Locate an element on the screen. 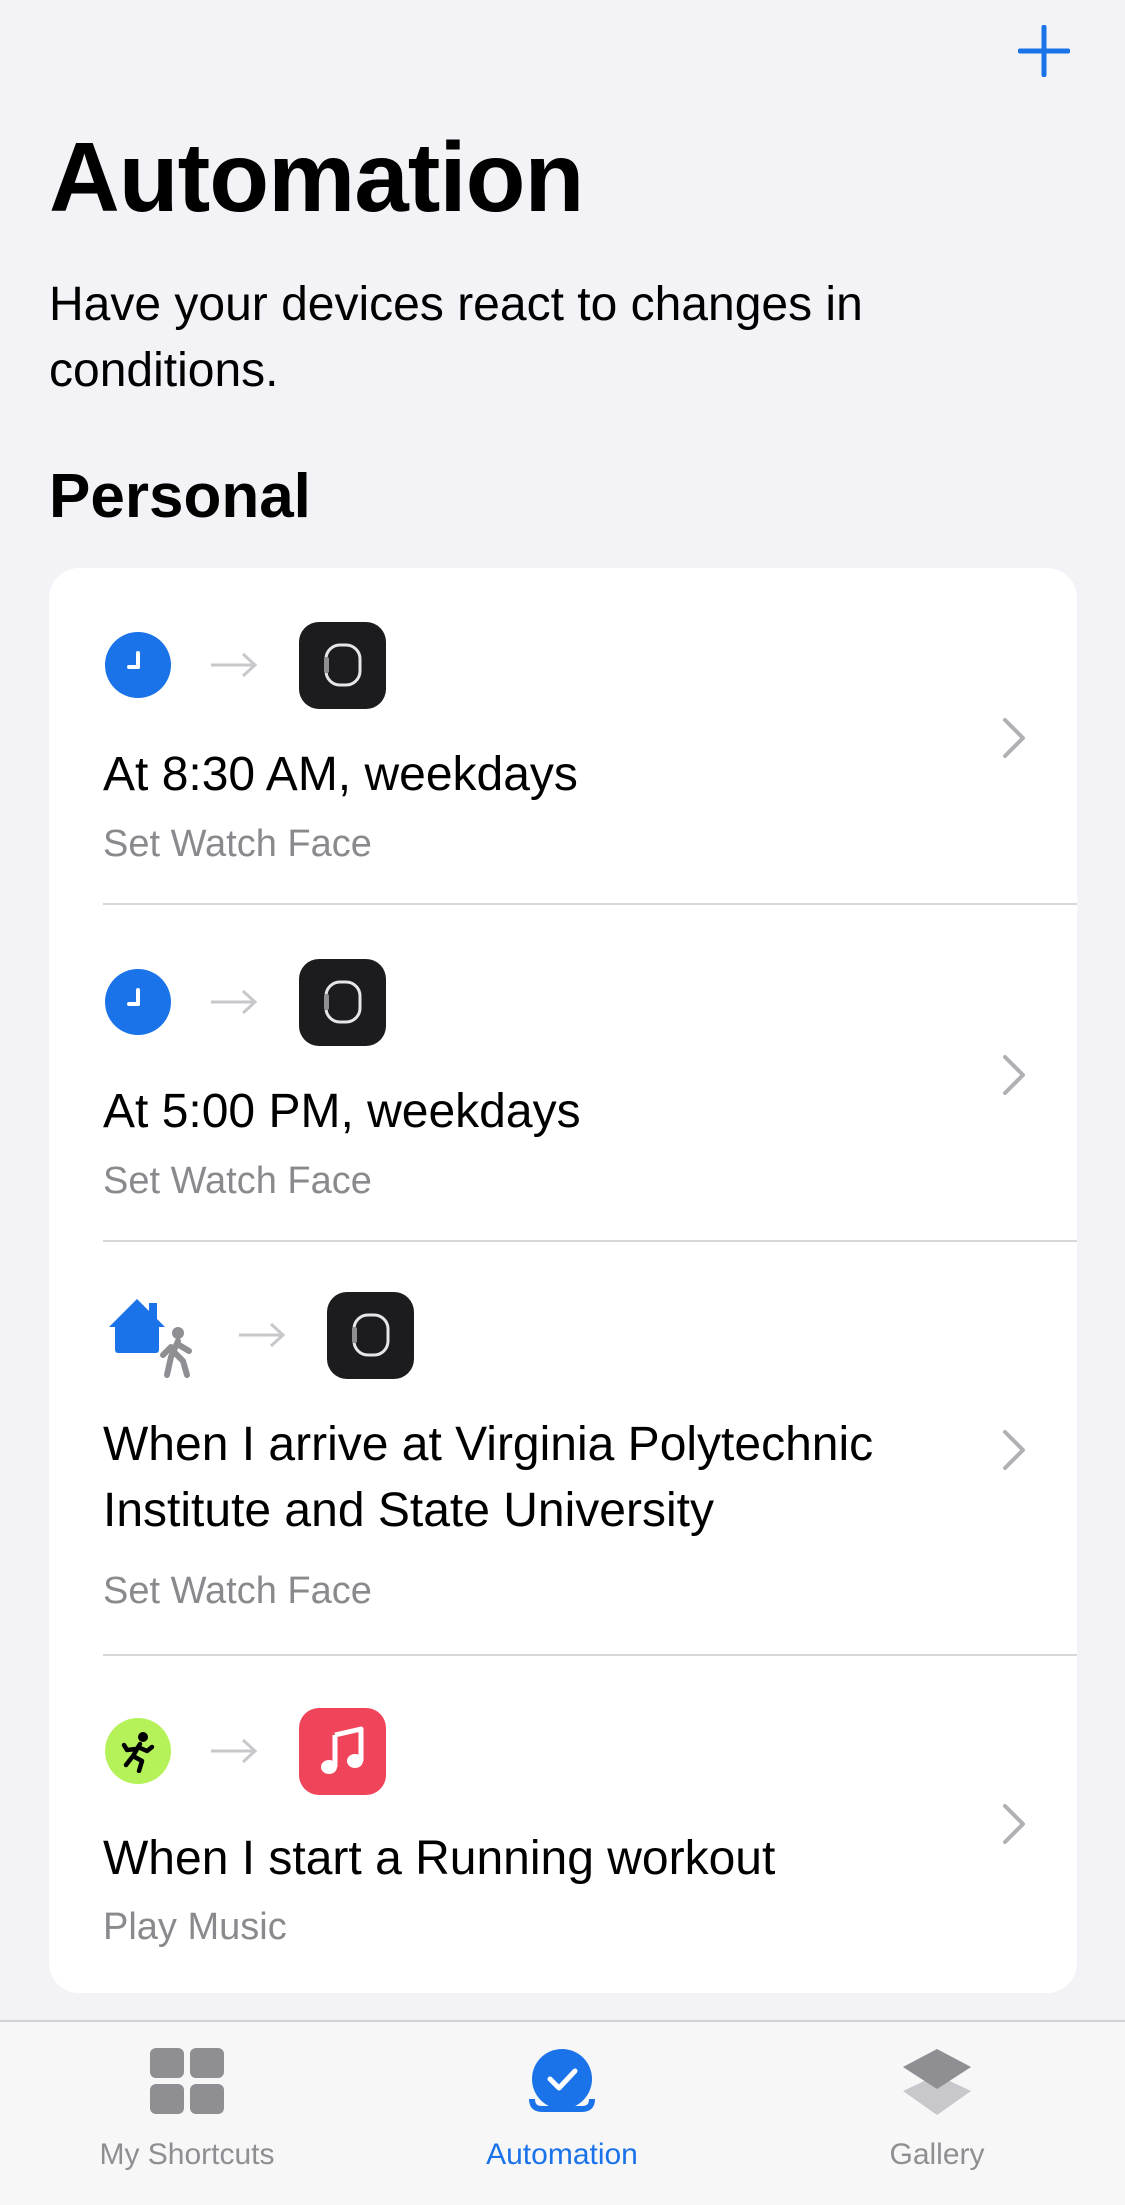  plus-icon is located at coordinates (1044, 51).